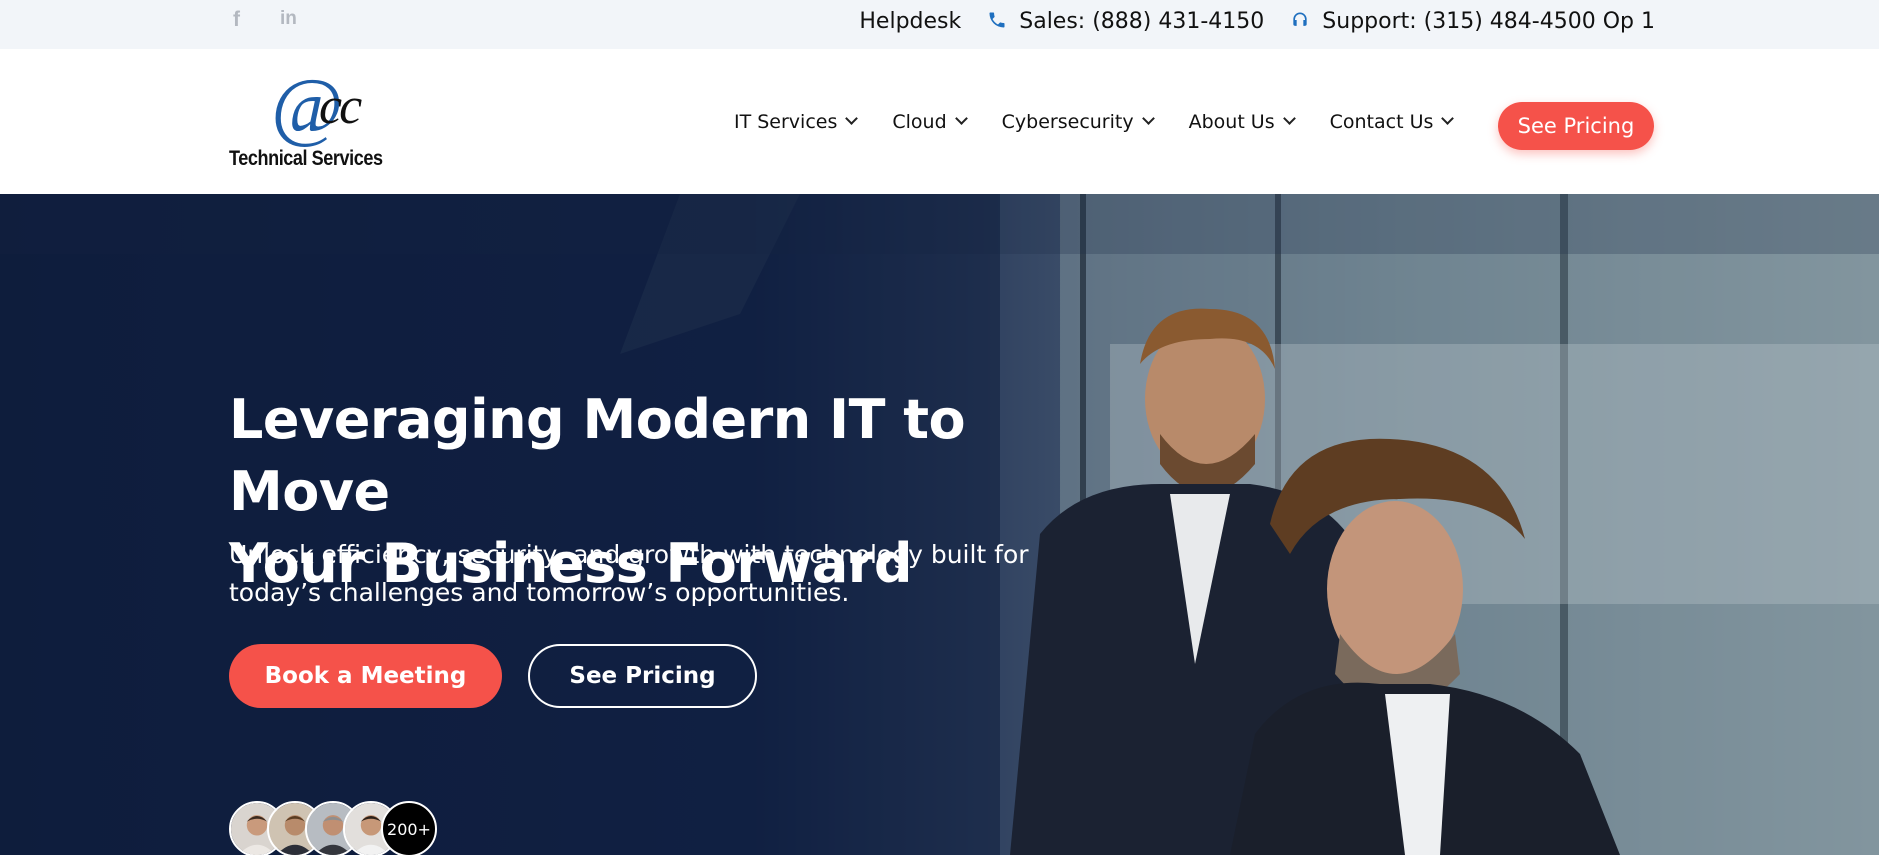 The height and width of the screenshot is (855, 1879). Describe the element at coordinates (1488, 21) in the screenshot. I see `support-phone-text: Support: (315) 484-4500 Op 1` at that location.